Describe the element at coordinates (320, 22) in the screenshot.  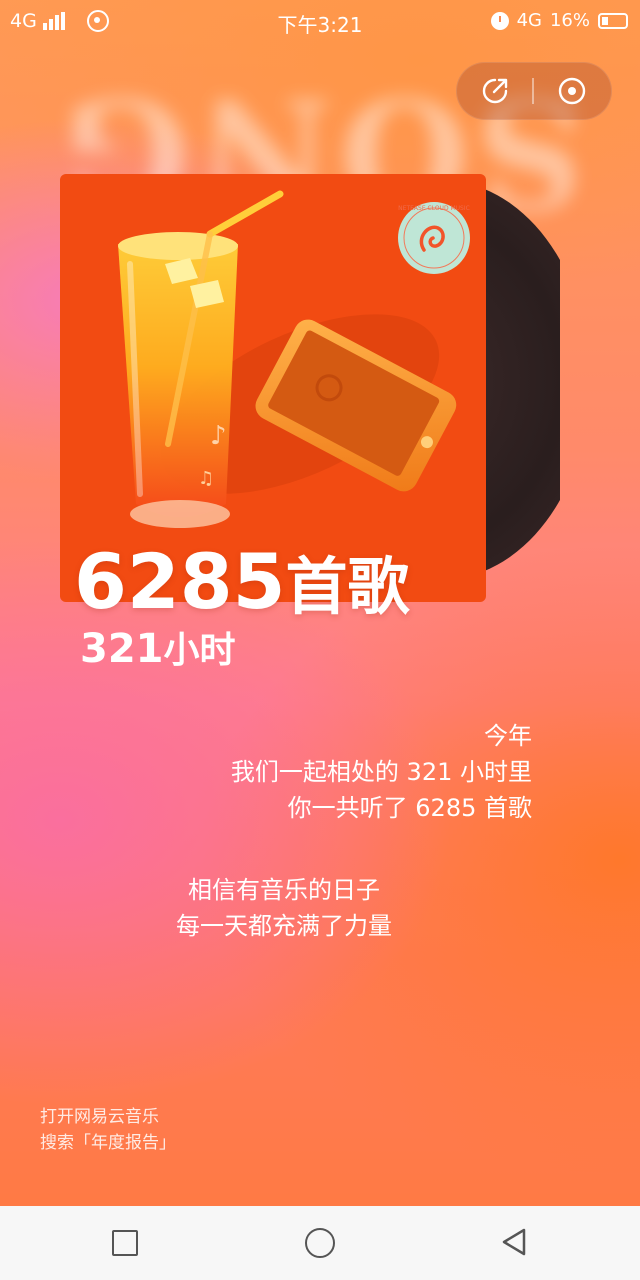
I see `status-bar: 4G 下午3:21 4G 16%` at that location.